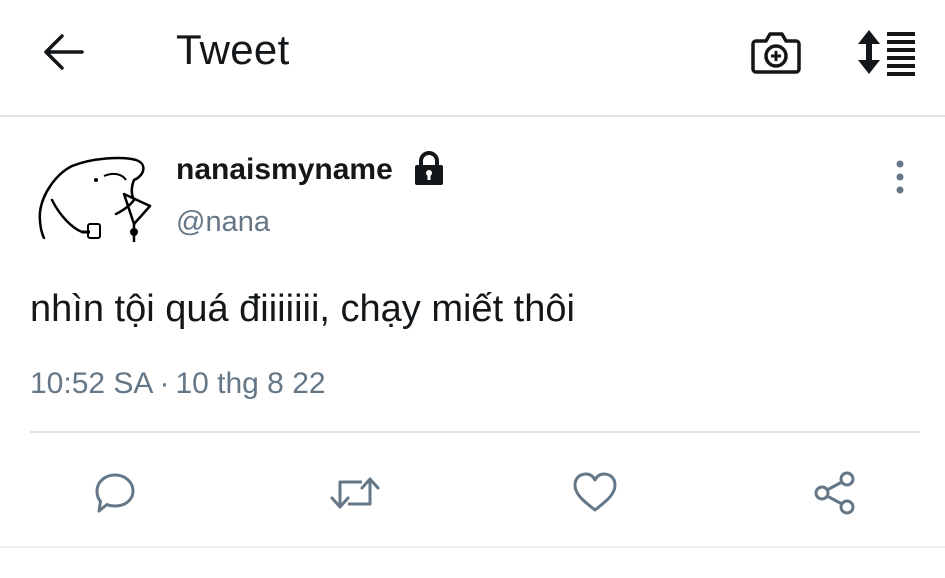 The width and height of the screenshot is (945, 578). I want to click on tweet-text: nhìn tội quá điiiiiii, chạy miết thôi, so click(302, 309).